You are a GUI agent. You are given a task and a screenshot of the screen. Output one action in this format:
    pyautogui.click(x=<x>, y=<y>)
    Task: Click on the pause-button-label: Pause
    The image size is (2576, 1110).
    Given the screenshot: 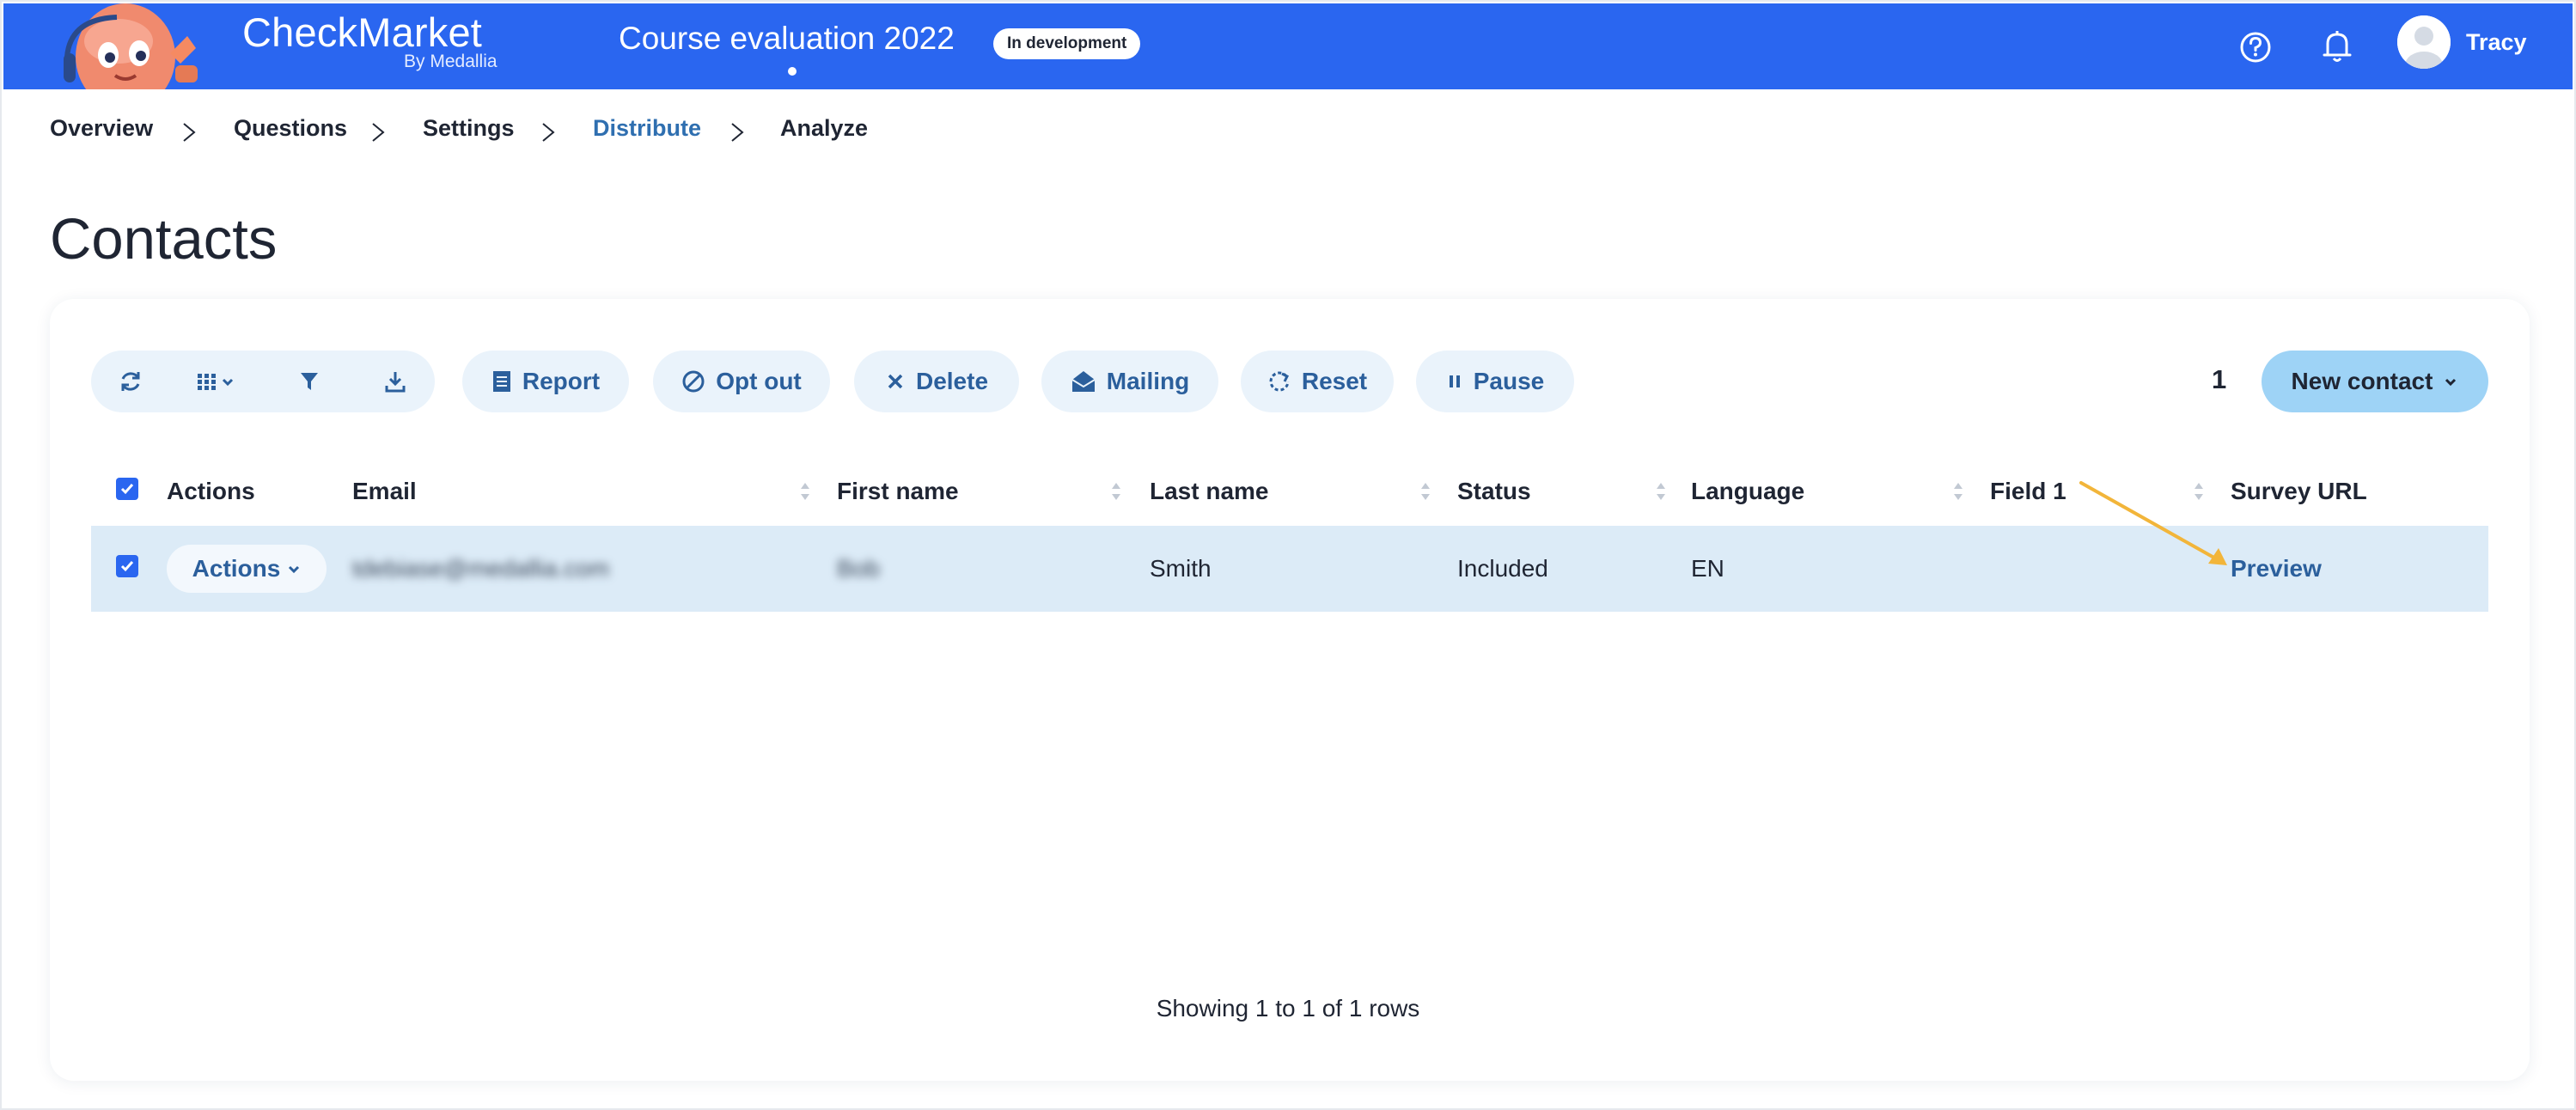 What is the action you would take?
    pyautogui.click(x=1509, y=381)
    